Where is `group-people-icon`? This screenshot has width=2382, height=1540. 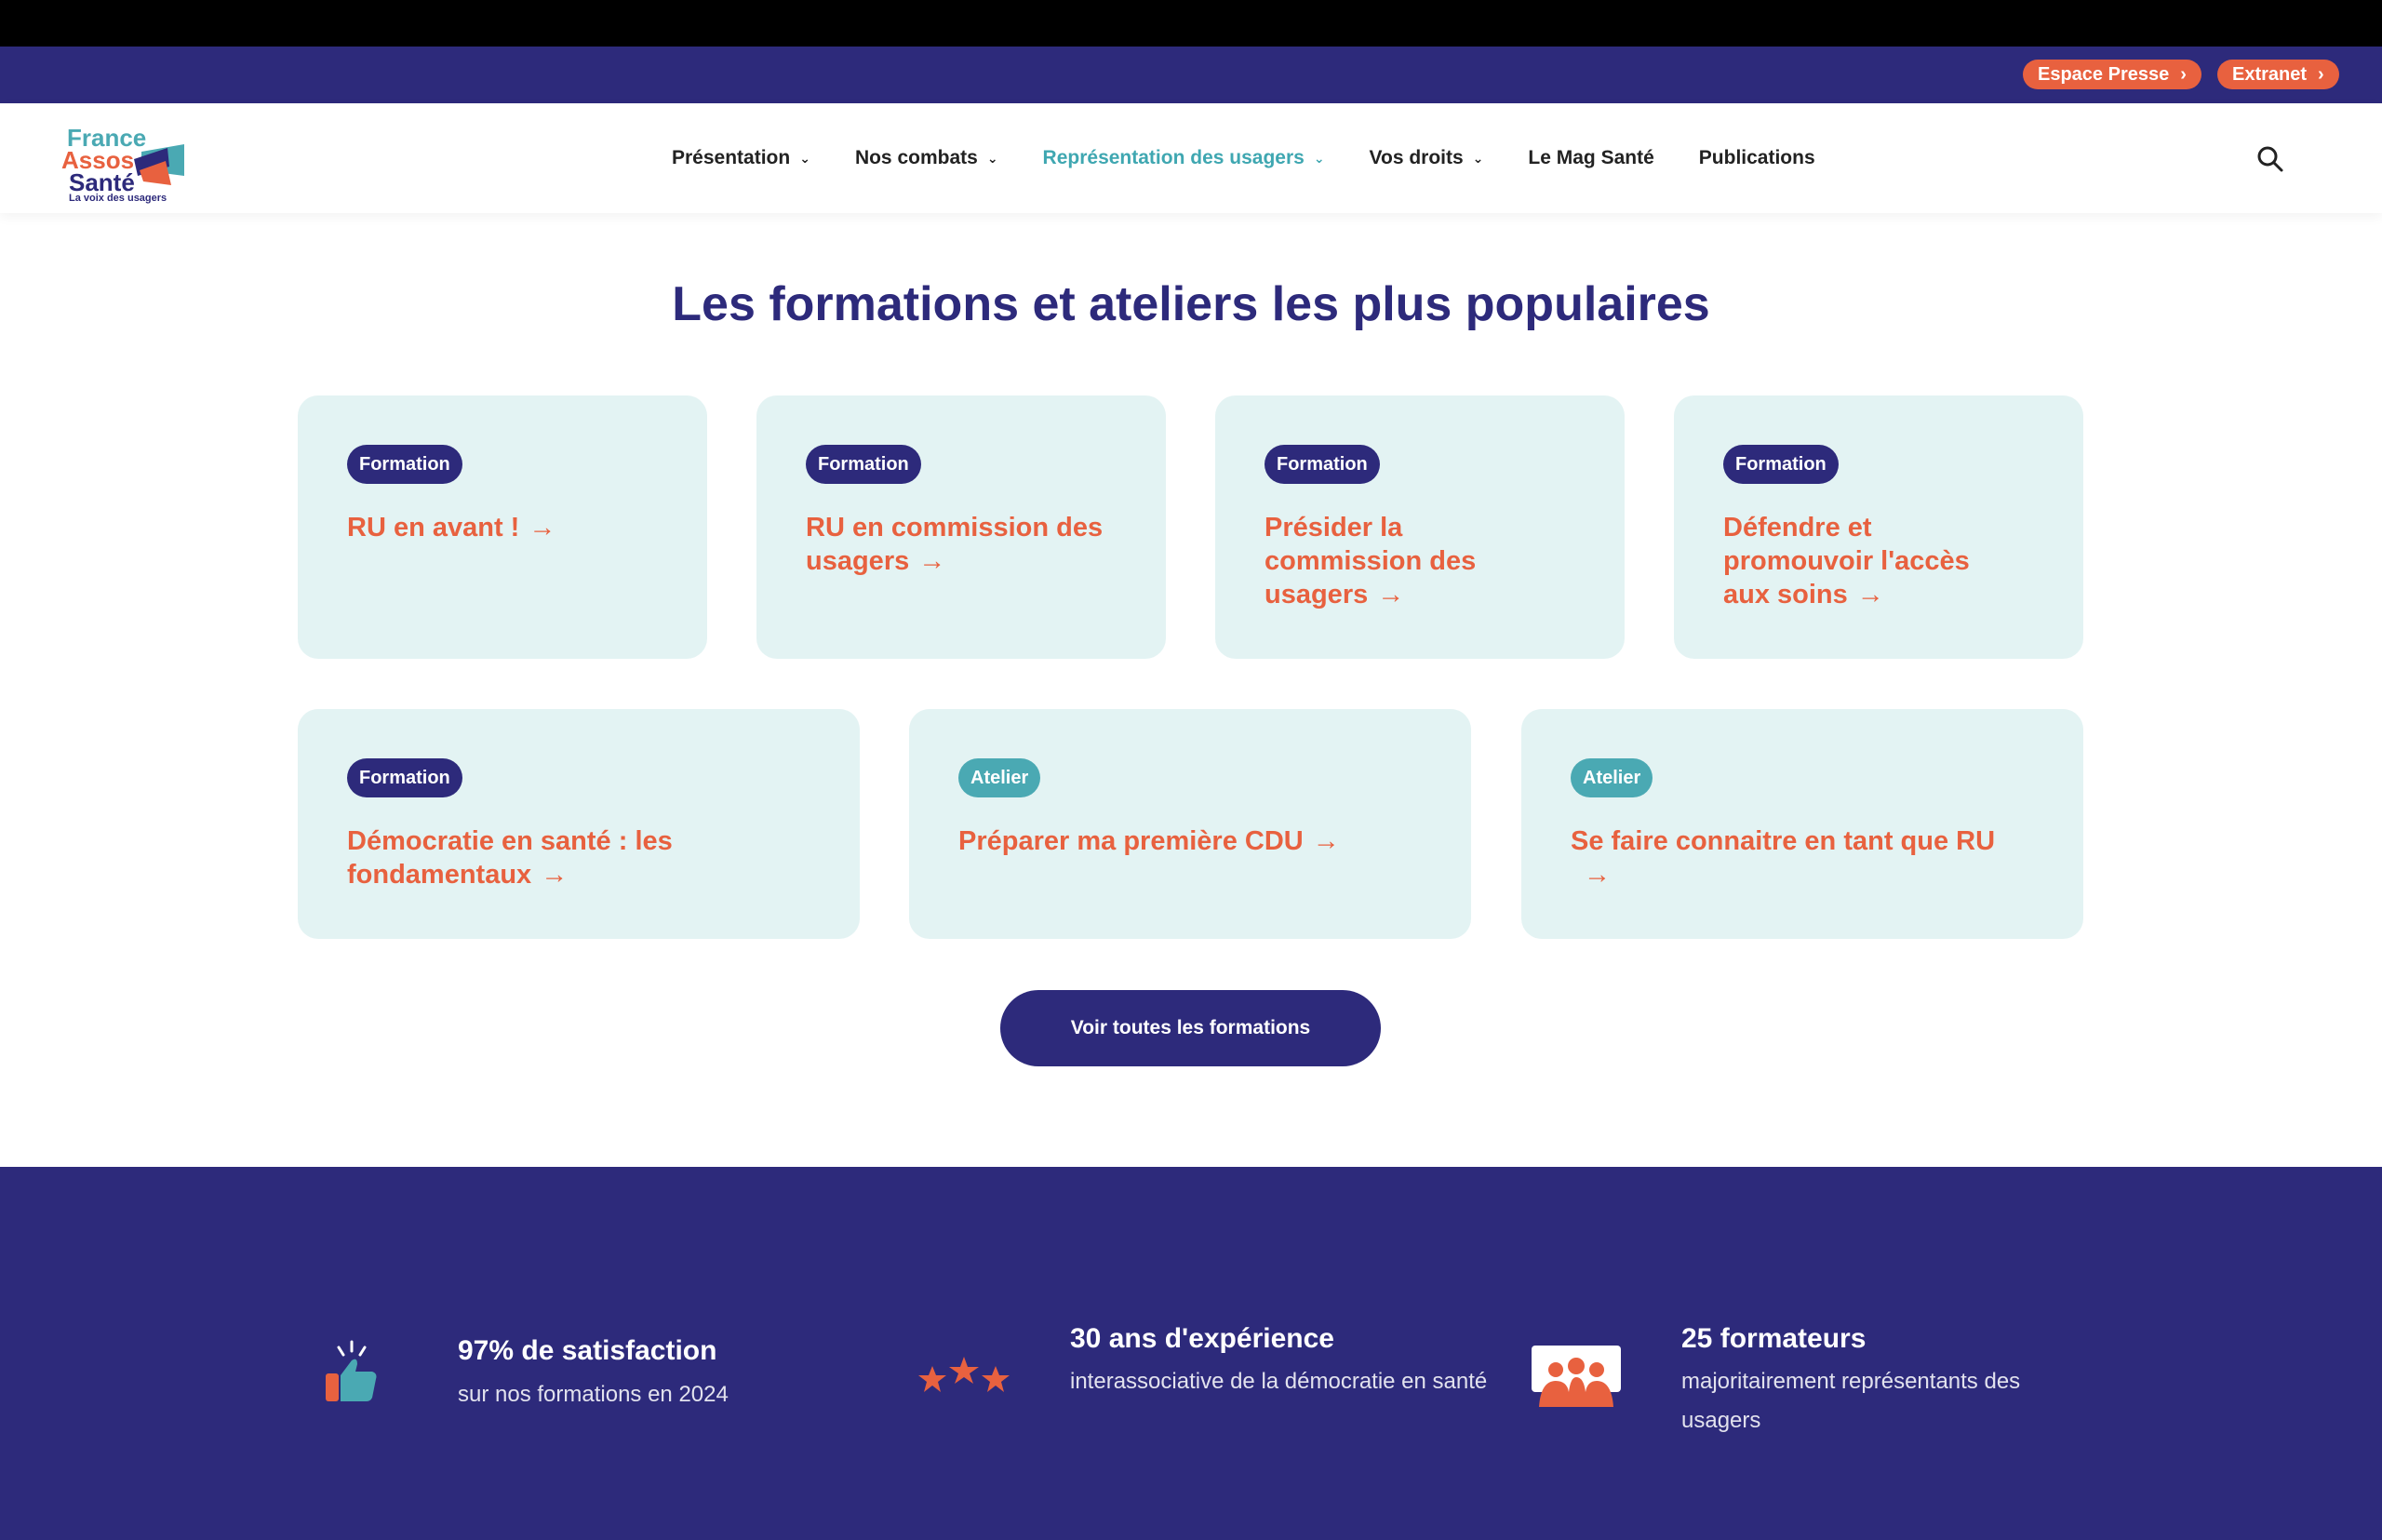 group-people-icon is located at coordinates (1576, 1379).